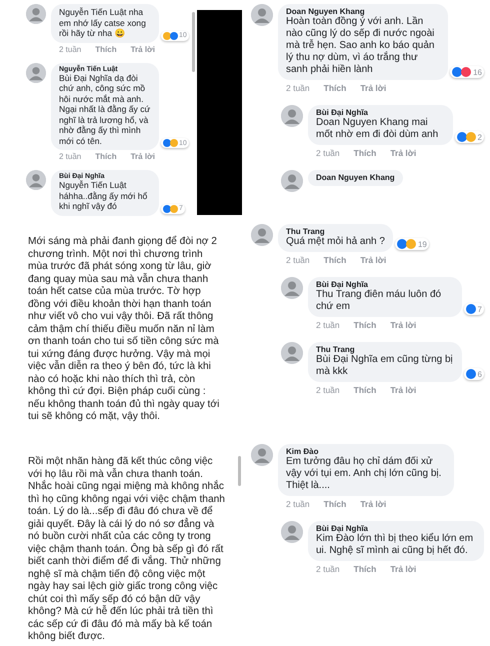 Image resolution: width=490 pixels, height=646 pixels. I want to click on comment-text: Bùi Đại Nghĩa em cũng từng bị mà kkk, so click(385, 366).